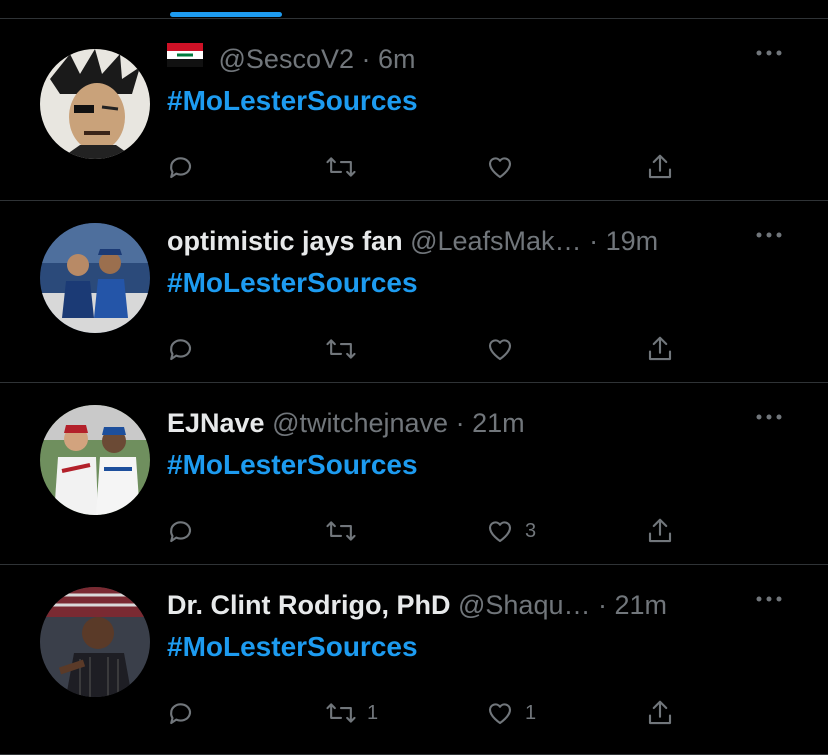 This screenshot has width=828, height=755. What do you see at coordinates (288, 241) in the screenshot?
I see `display-name: optimistic jays fan` at bounding box center [288, 241].